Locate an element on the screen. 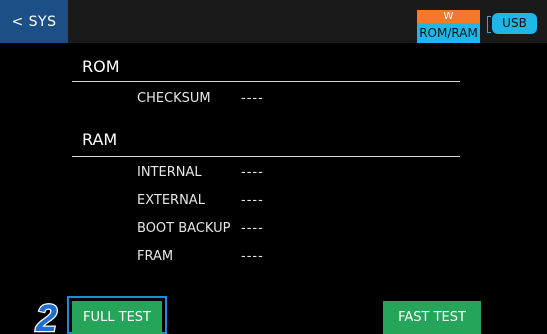  back-label: < SYS is located at coordinates (34, 21).